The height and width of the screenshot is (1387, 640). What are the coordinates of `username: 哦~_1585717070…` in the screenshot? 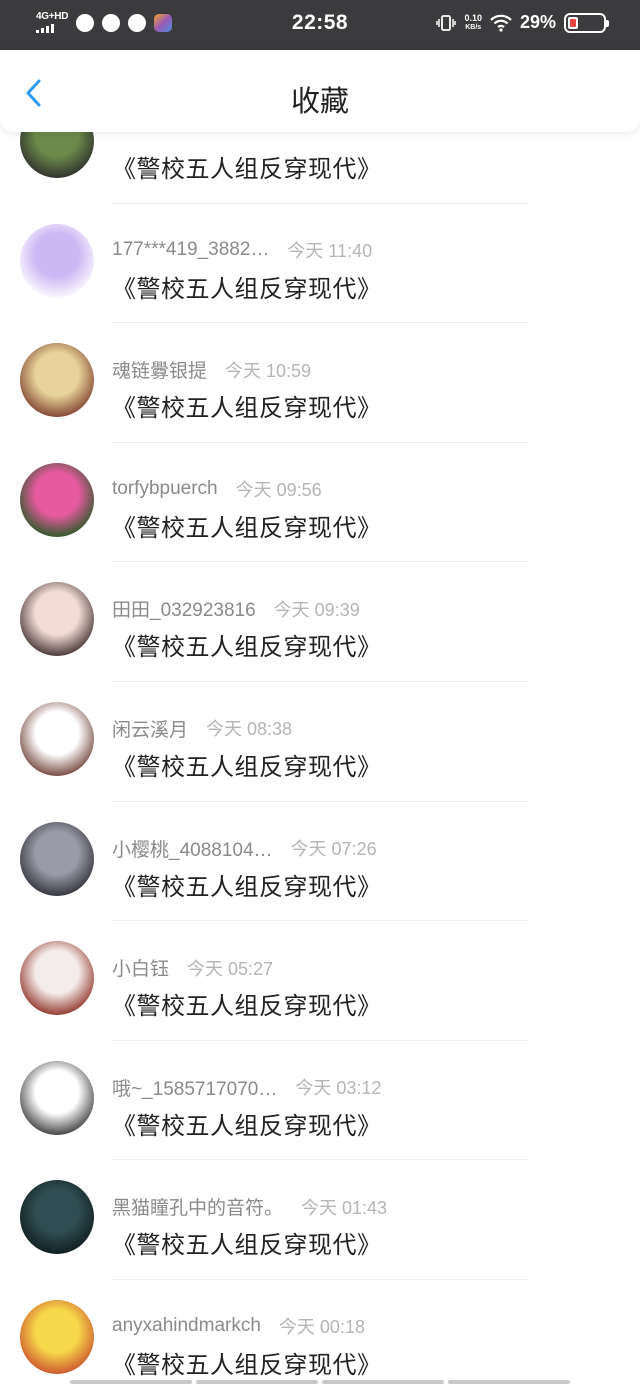 It's located at (194, 1087).